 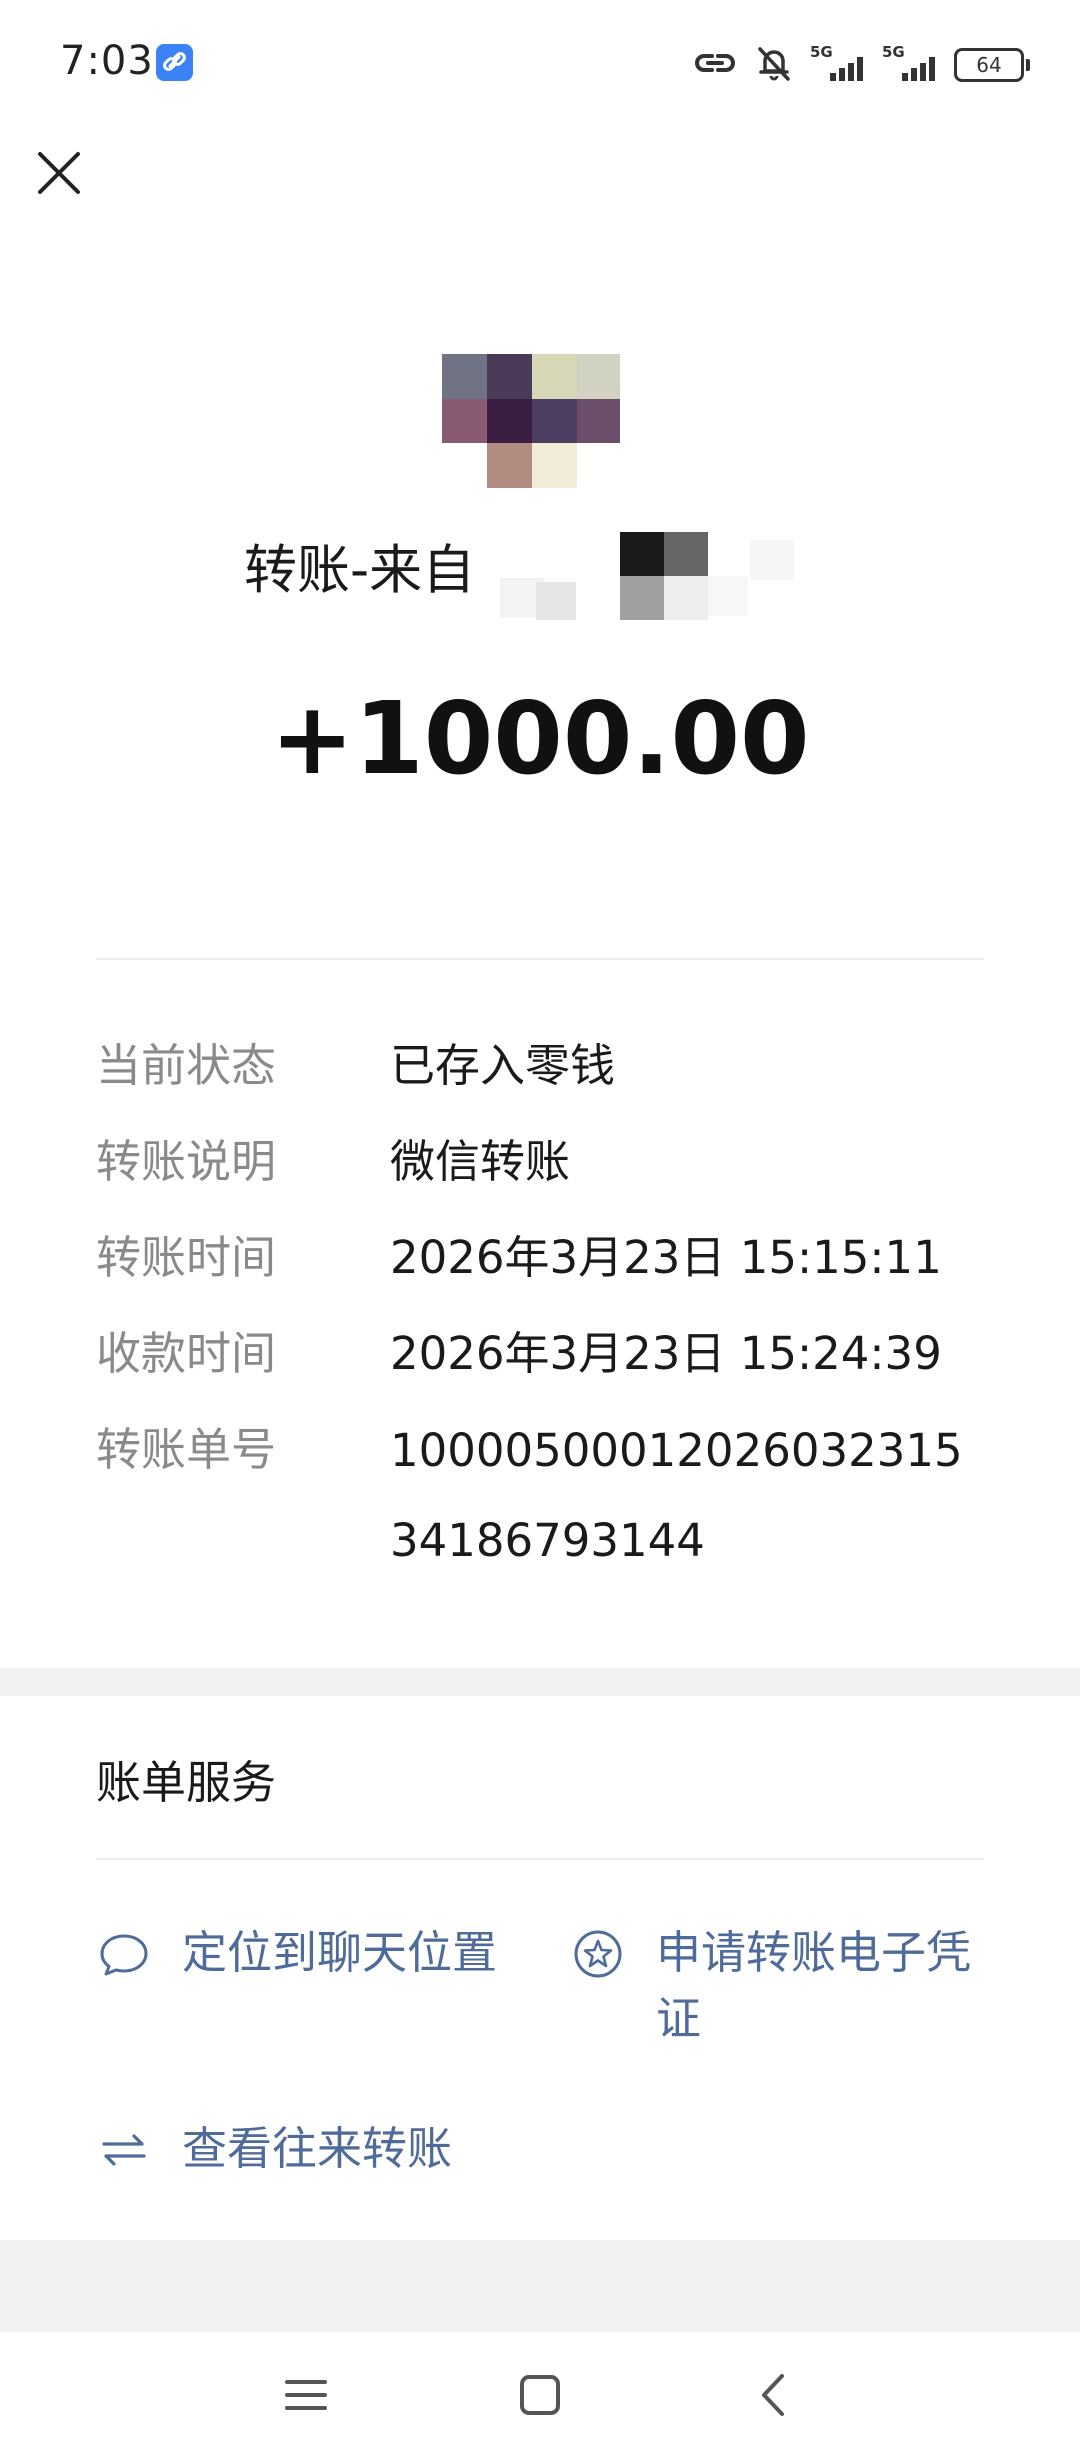 I want to click on close-button, so click(x=59, y=173).